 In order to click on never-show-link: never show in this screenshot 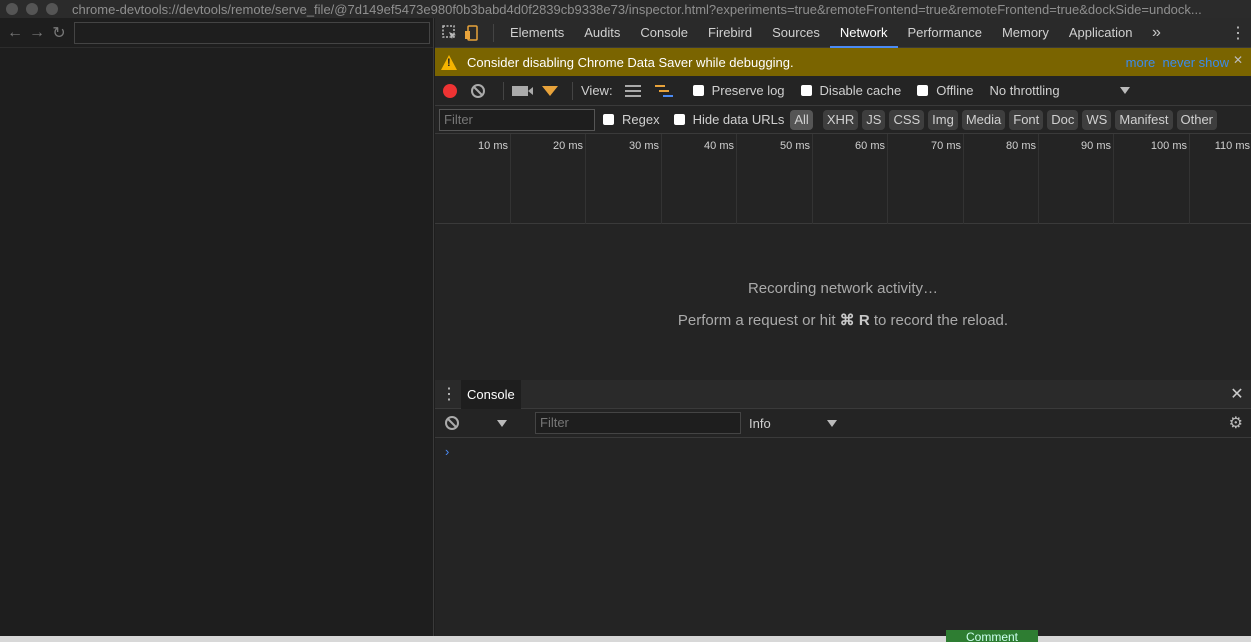, I will do `click(1196, 62)`.